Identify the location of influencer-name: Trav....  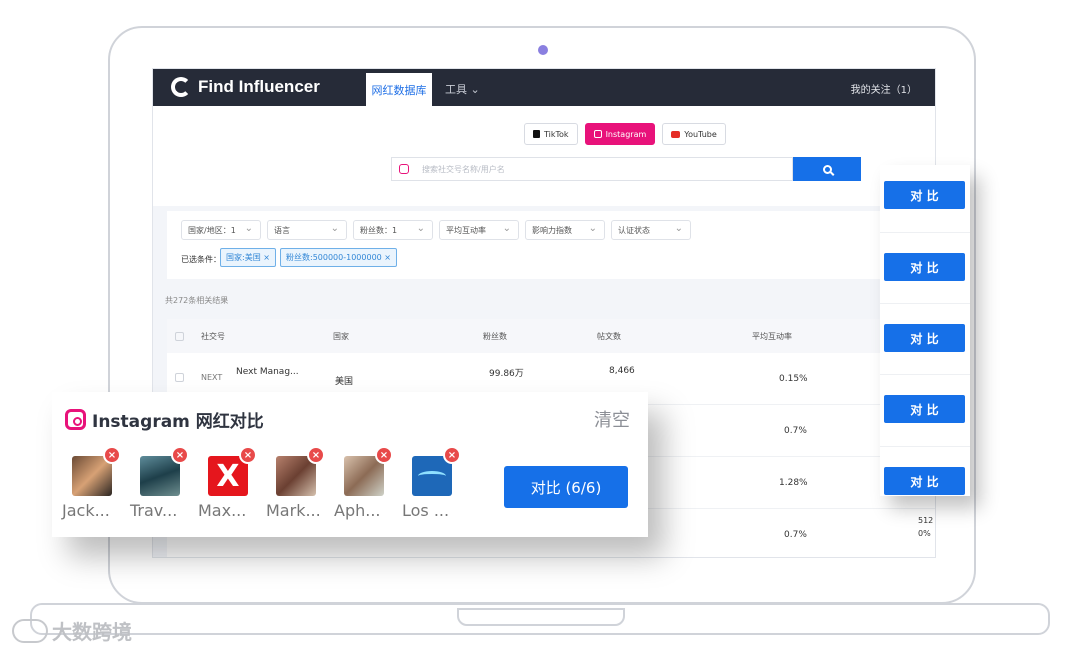
(154, 510).